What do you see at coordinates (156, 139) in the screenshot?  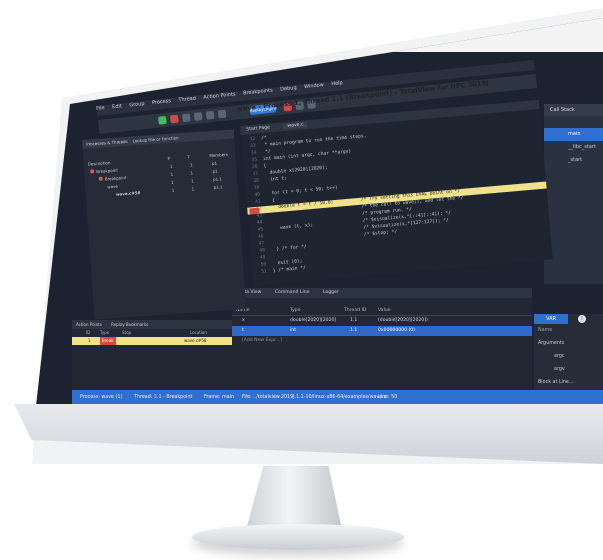 I see `tab-lookup: Lookup File or Function` at bounding box center [156, 139].